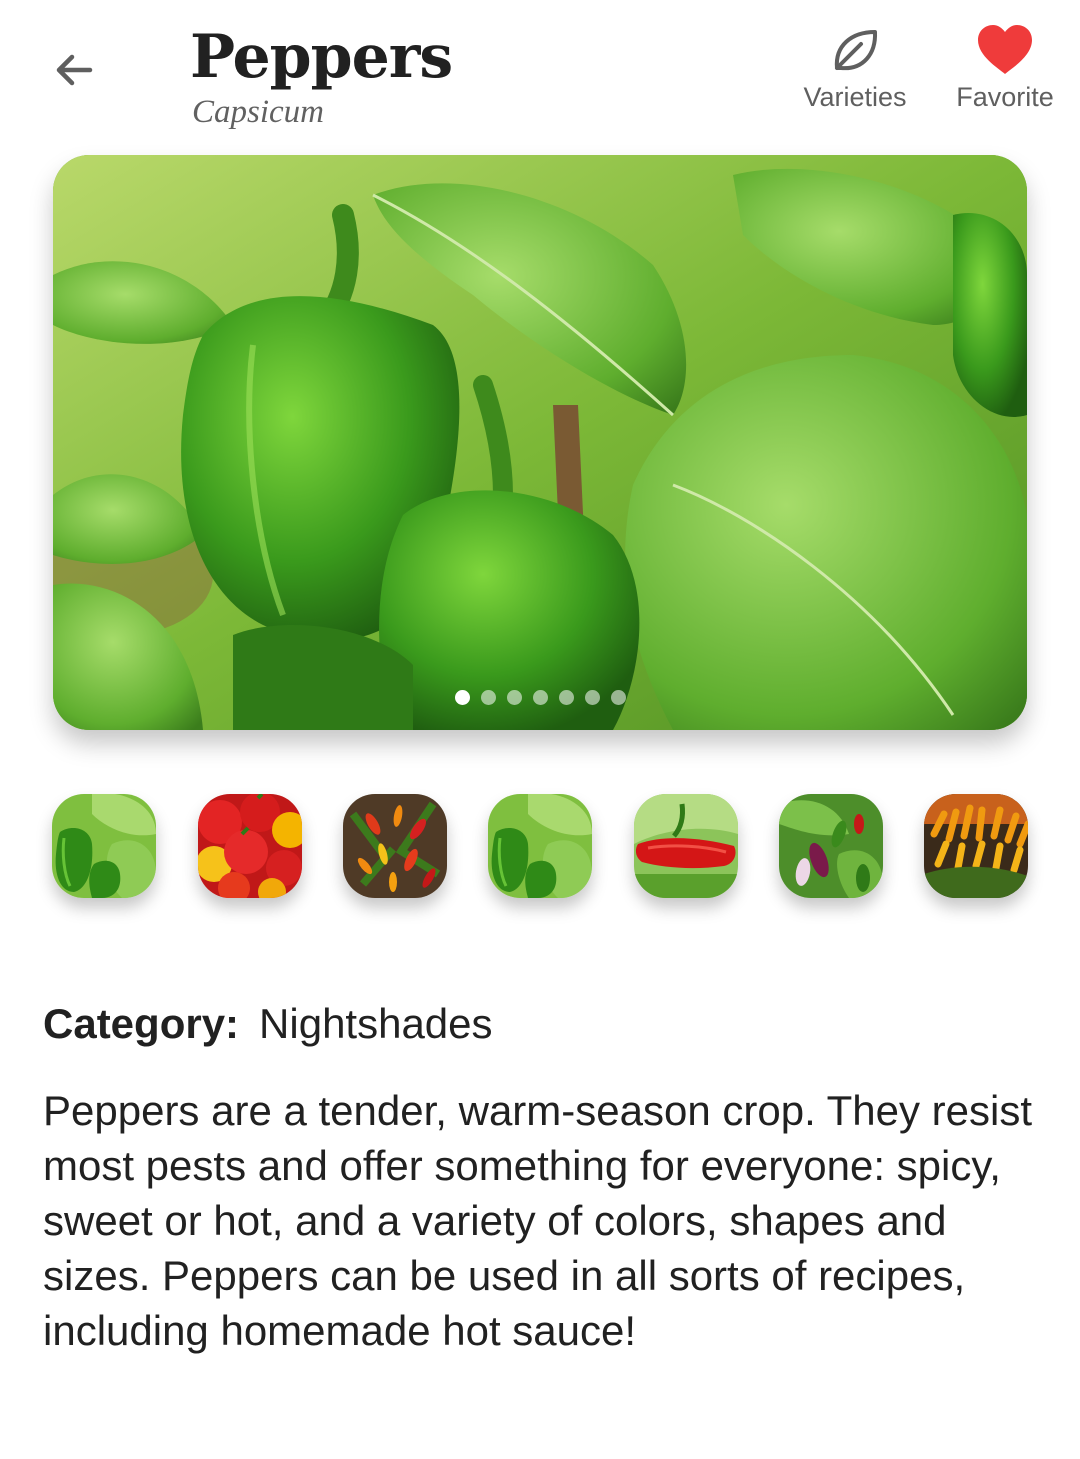 This screenshot has width=1080, height=1459. I want to click on varieties-button: Varieties, so click(855, 69).